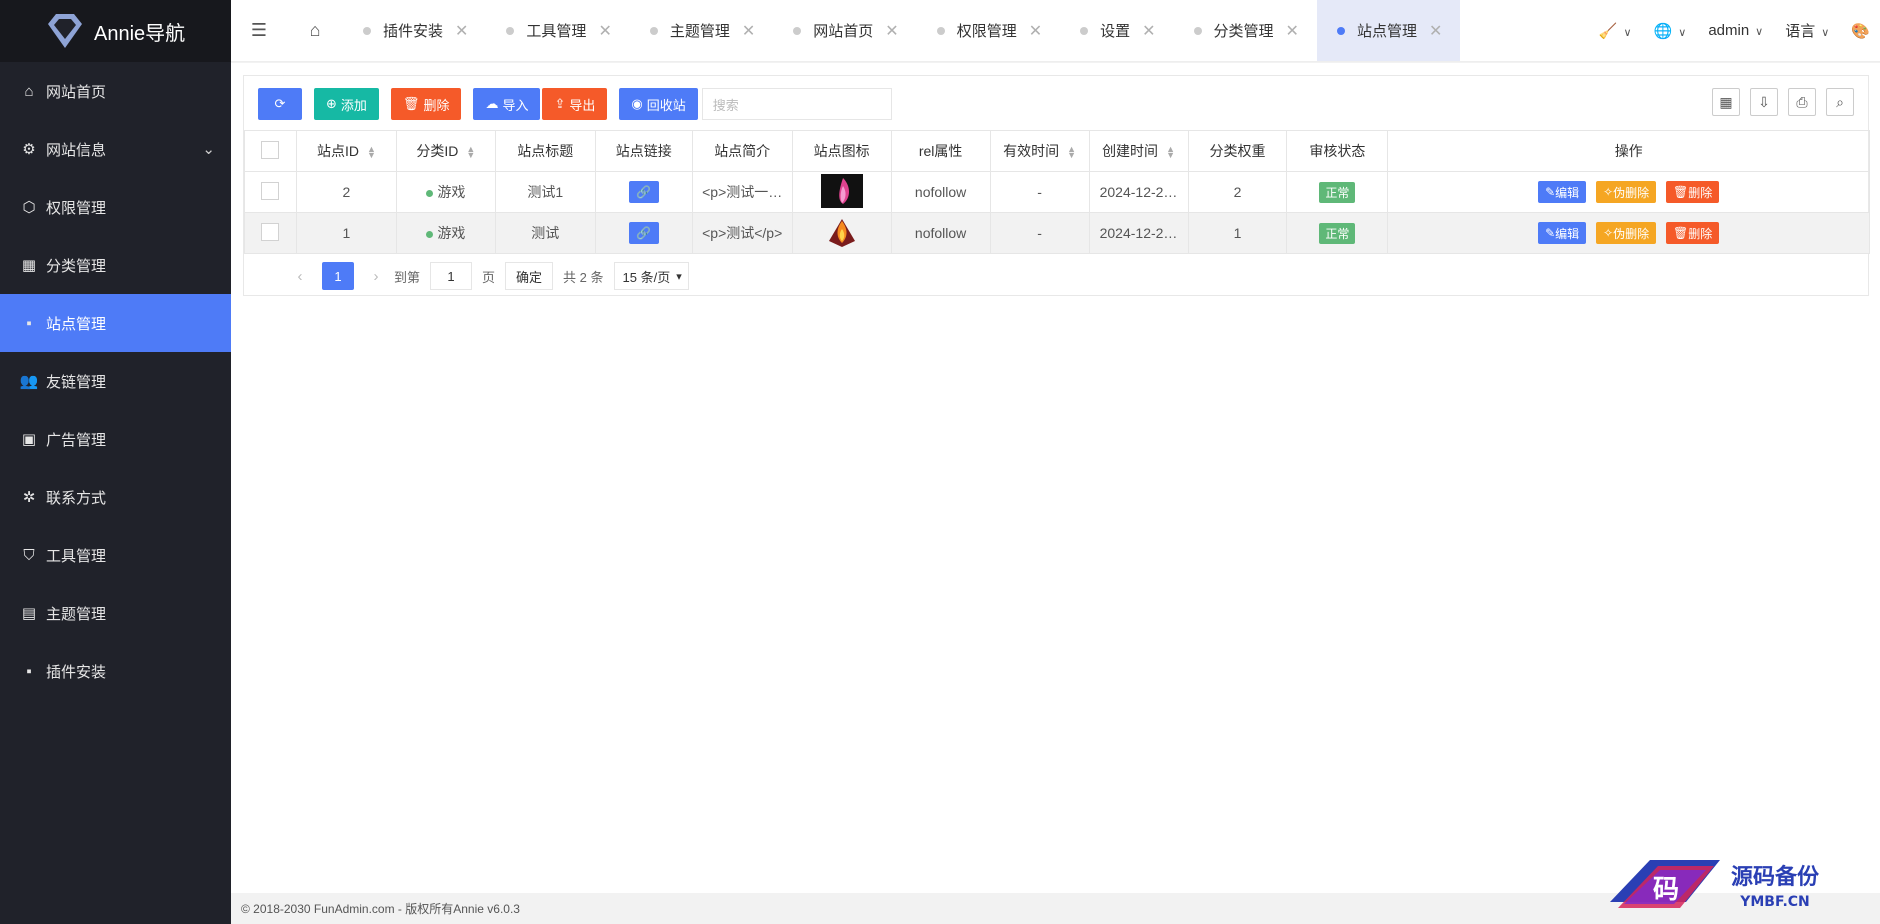  Describe the element at coordinates (1670, 31) in the screenshot. I see `site-menu-button: 🌐 ∨` at that location.